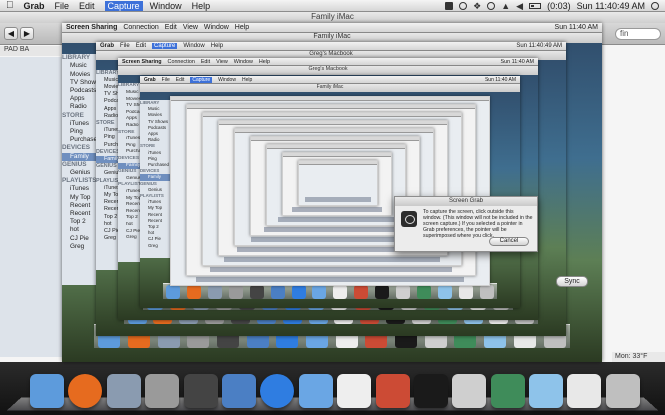 The width and height of the screenshot is (665, 415). Describe the element at coordinates (449, 5) in the screenshot. I see `screen-sharing-status-icon` at that location.